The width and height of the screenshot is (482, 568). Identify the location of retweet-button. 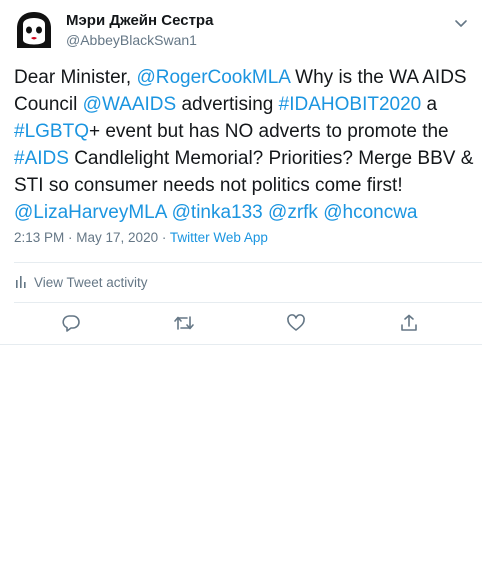
(184, 323).